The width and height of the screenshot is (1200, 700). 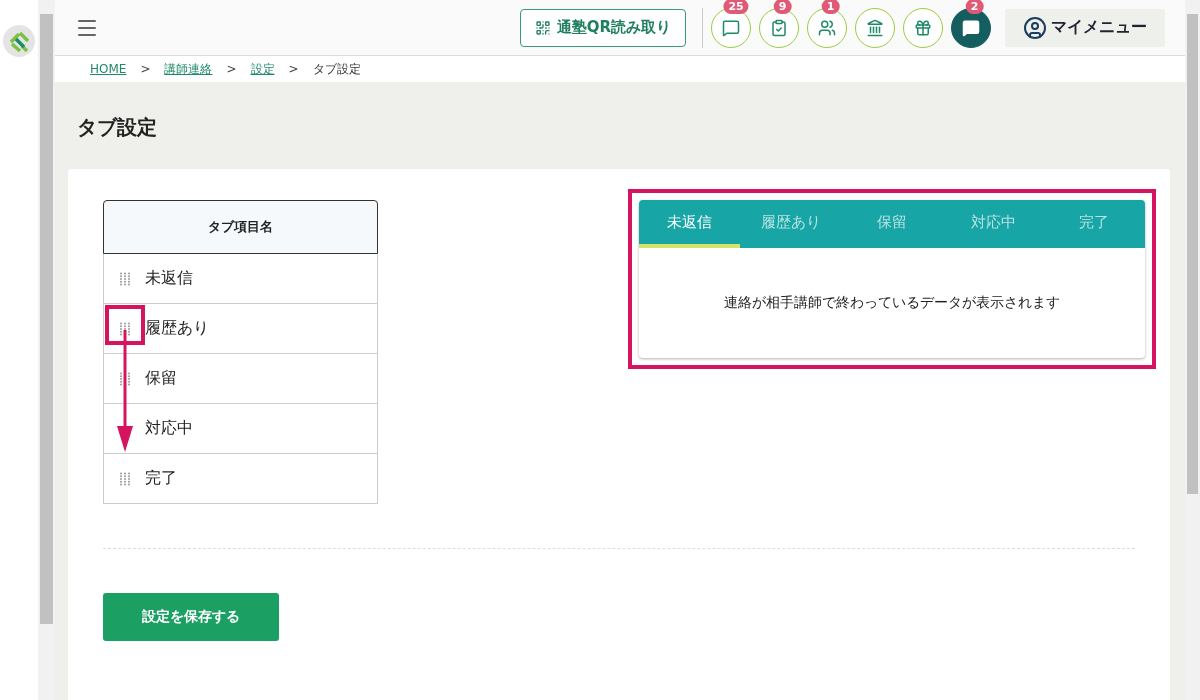 What do you see at coordinates (161, 378) in the screenshot?
I see `tab-name: 保留` at bounding box center [161, 378].